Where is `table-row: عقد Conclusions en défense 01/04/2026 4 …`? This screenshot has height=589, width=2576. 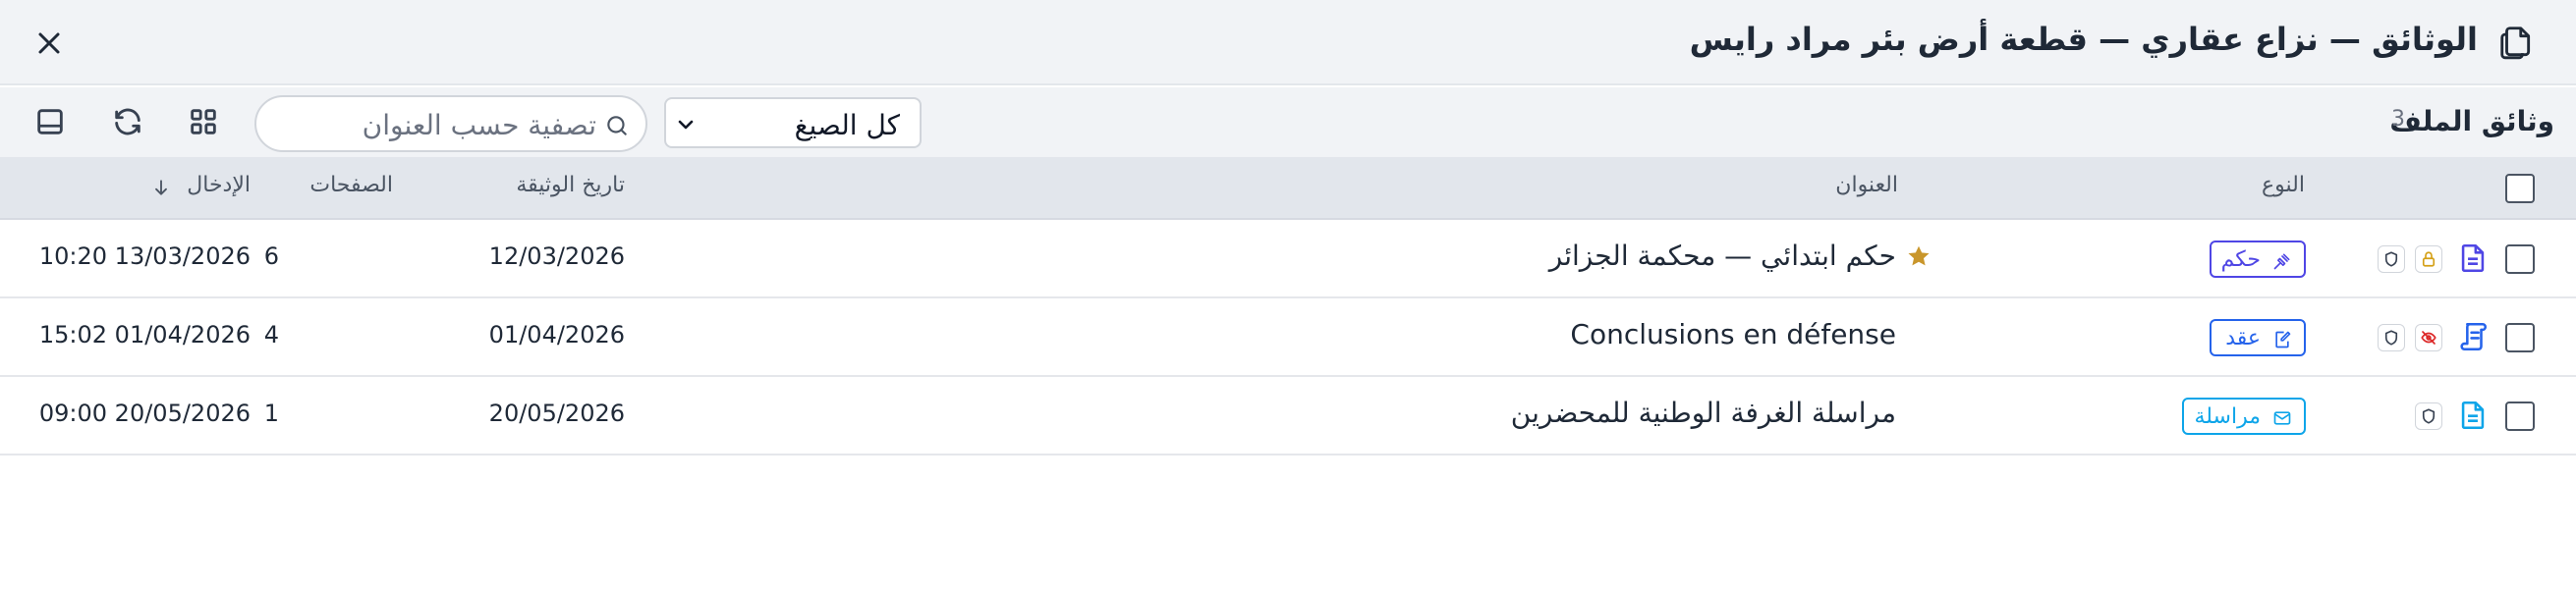 table-row: عقد Conclusions en défense 01/04/2026 4 … is located at coordinates (1288, 337).